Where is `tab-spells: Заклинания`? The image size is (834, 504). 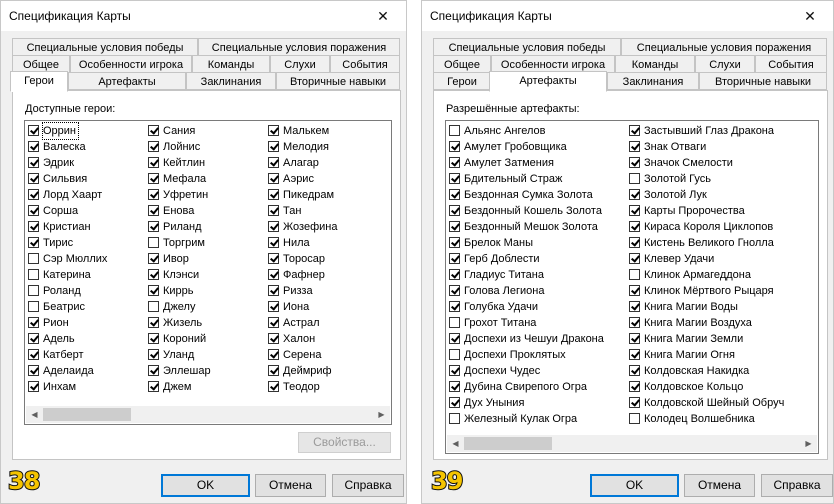 tab-spells: Заклинания is located at coordinates (231, 81).